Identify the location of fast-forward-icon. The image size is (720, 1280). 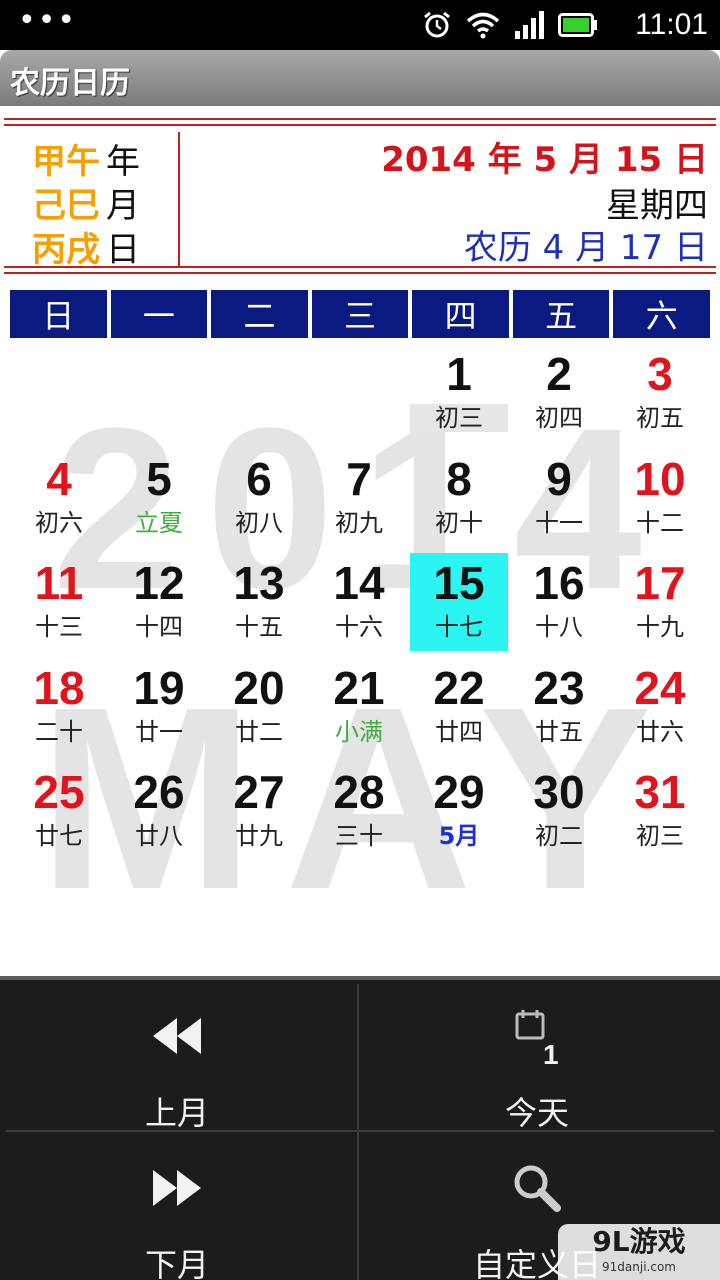
(177, 1188).